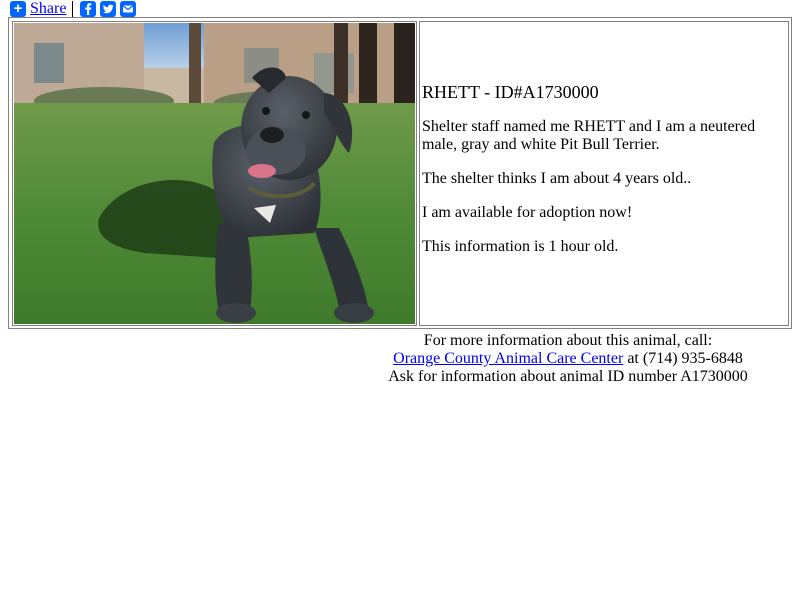 This screenshot has height=600, width=800. I want to click on plus-icon: +, so click(18, 9).